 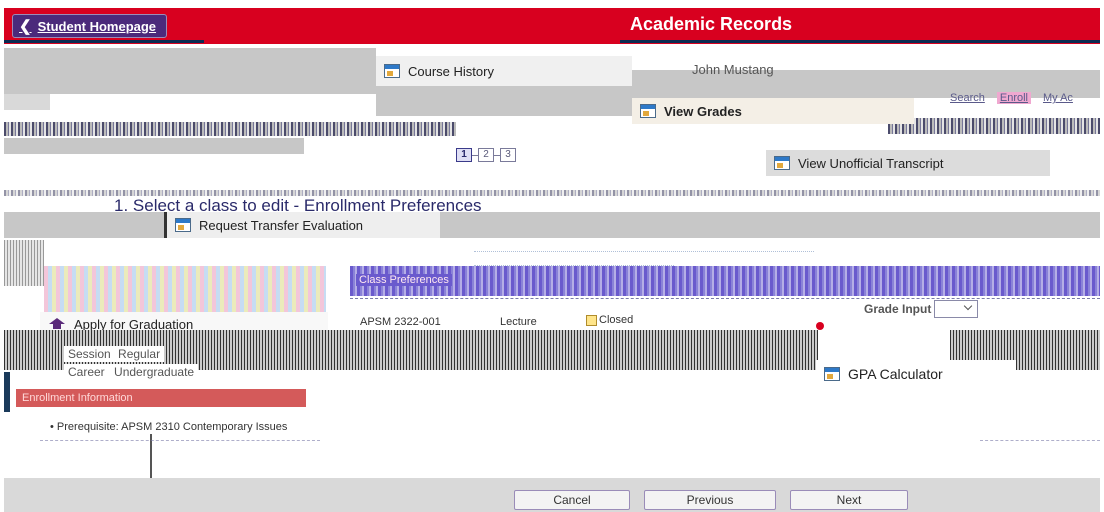 I want to click on view-unofficial-transcript-label: View Unofficial Transcript, so click(x=871, y=163).